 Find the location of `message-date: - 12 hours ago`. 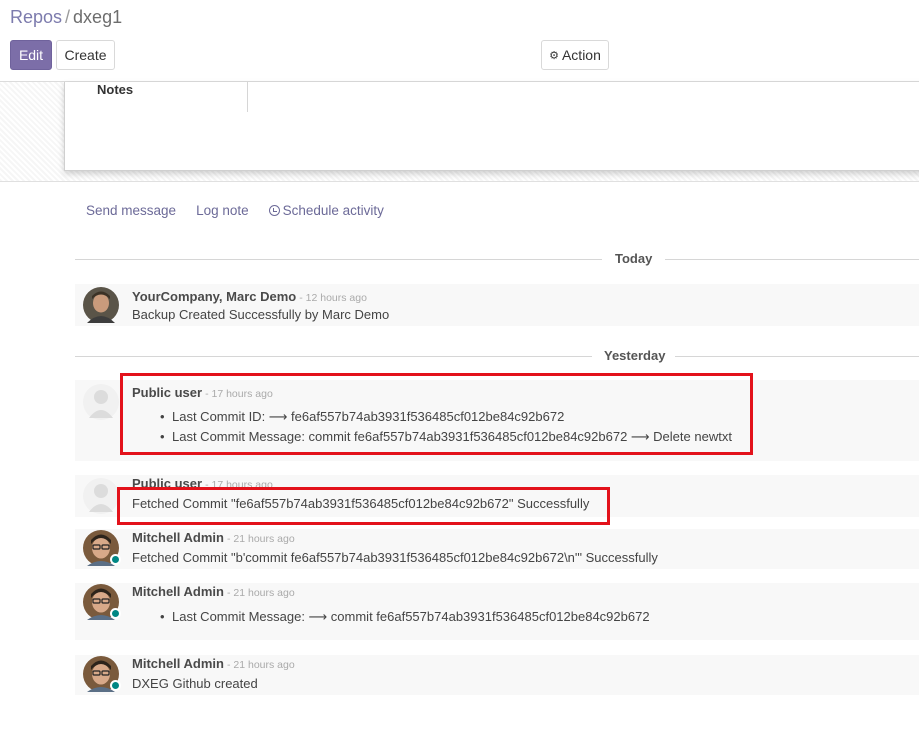

message-date: - 12 hours ago is located at coordinates (333, 298).